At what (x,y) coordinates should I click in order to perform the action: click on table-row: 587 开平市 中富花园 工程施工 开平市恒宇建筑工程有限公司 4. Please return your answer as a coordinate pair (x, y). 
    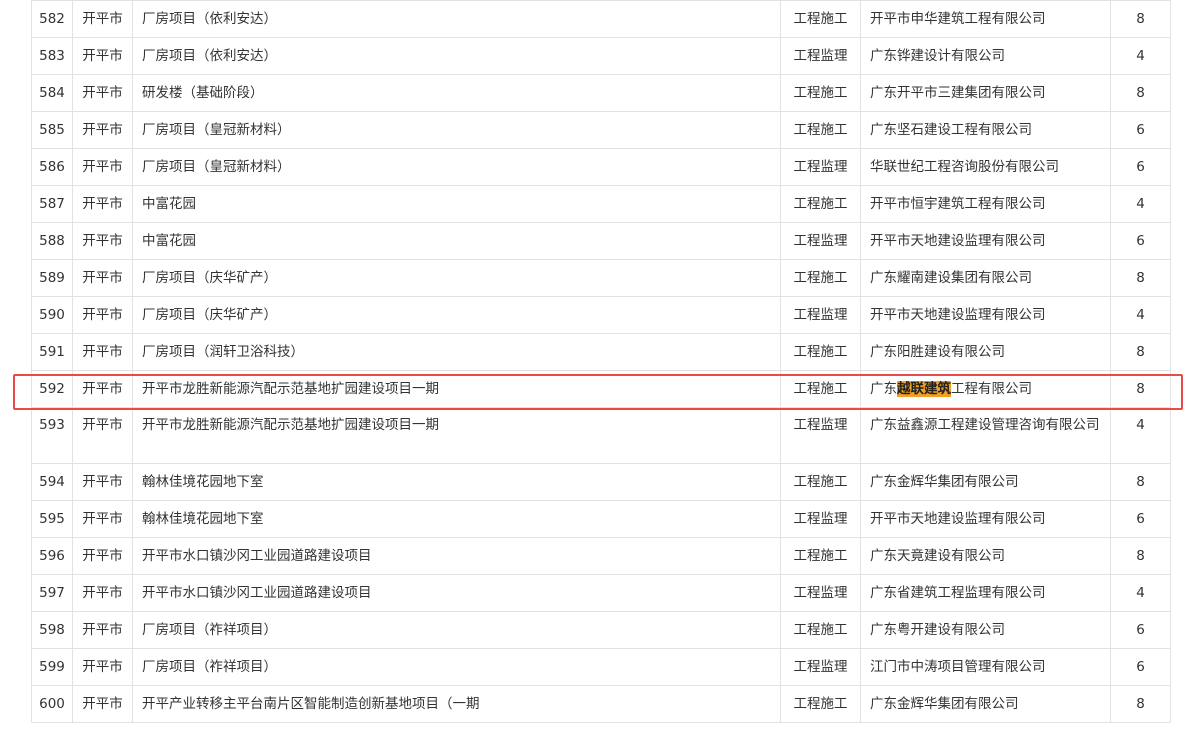
    Looking at the image, I should click on (601, 204).